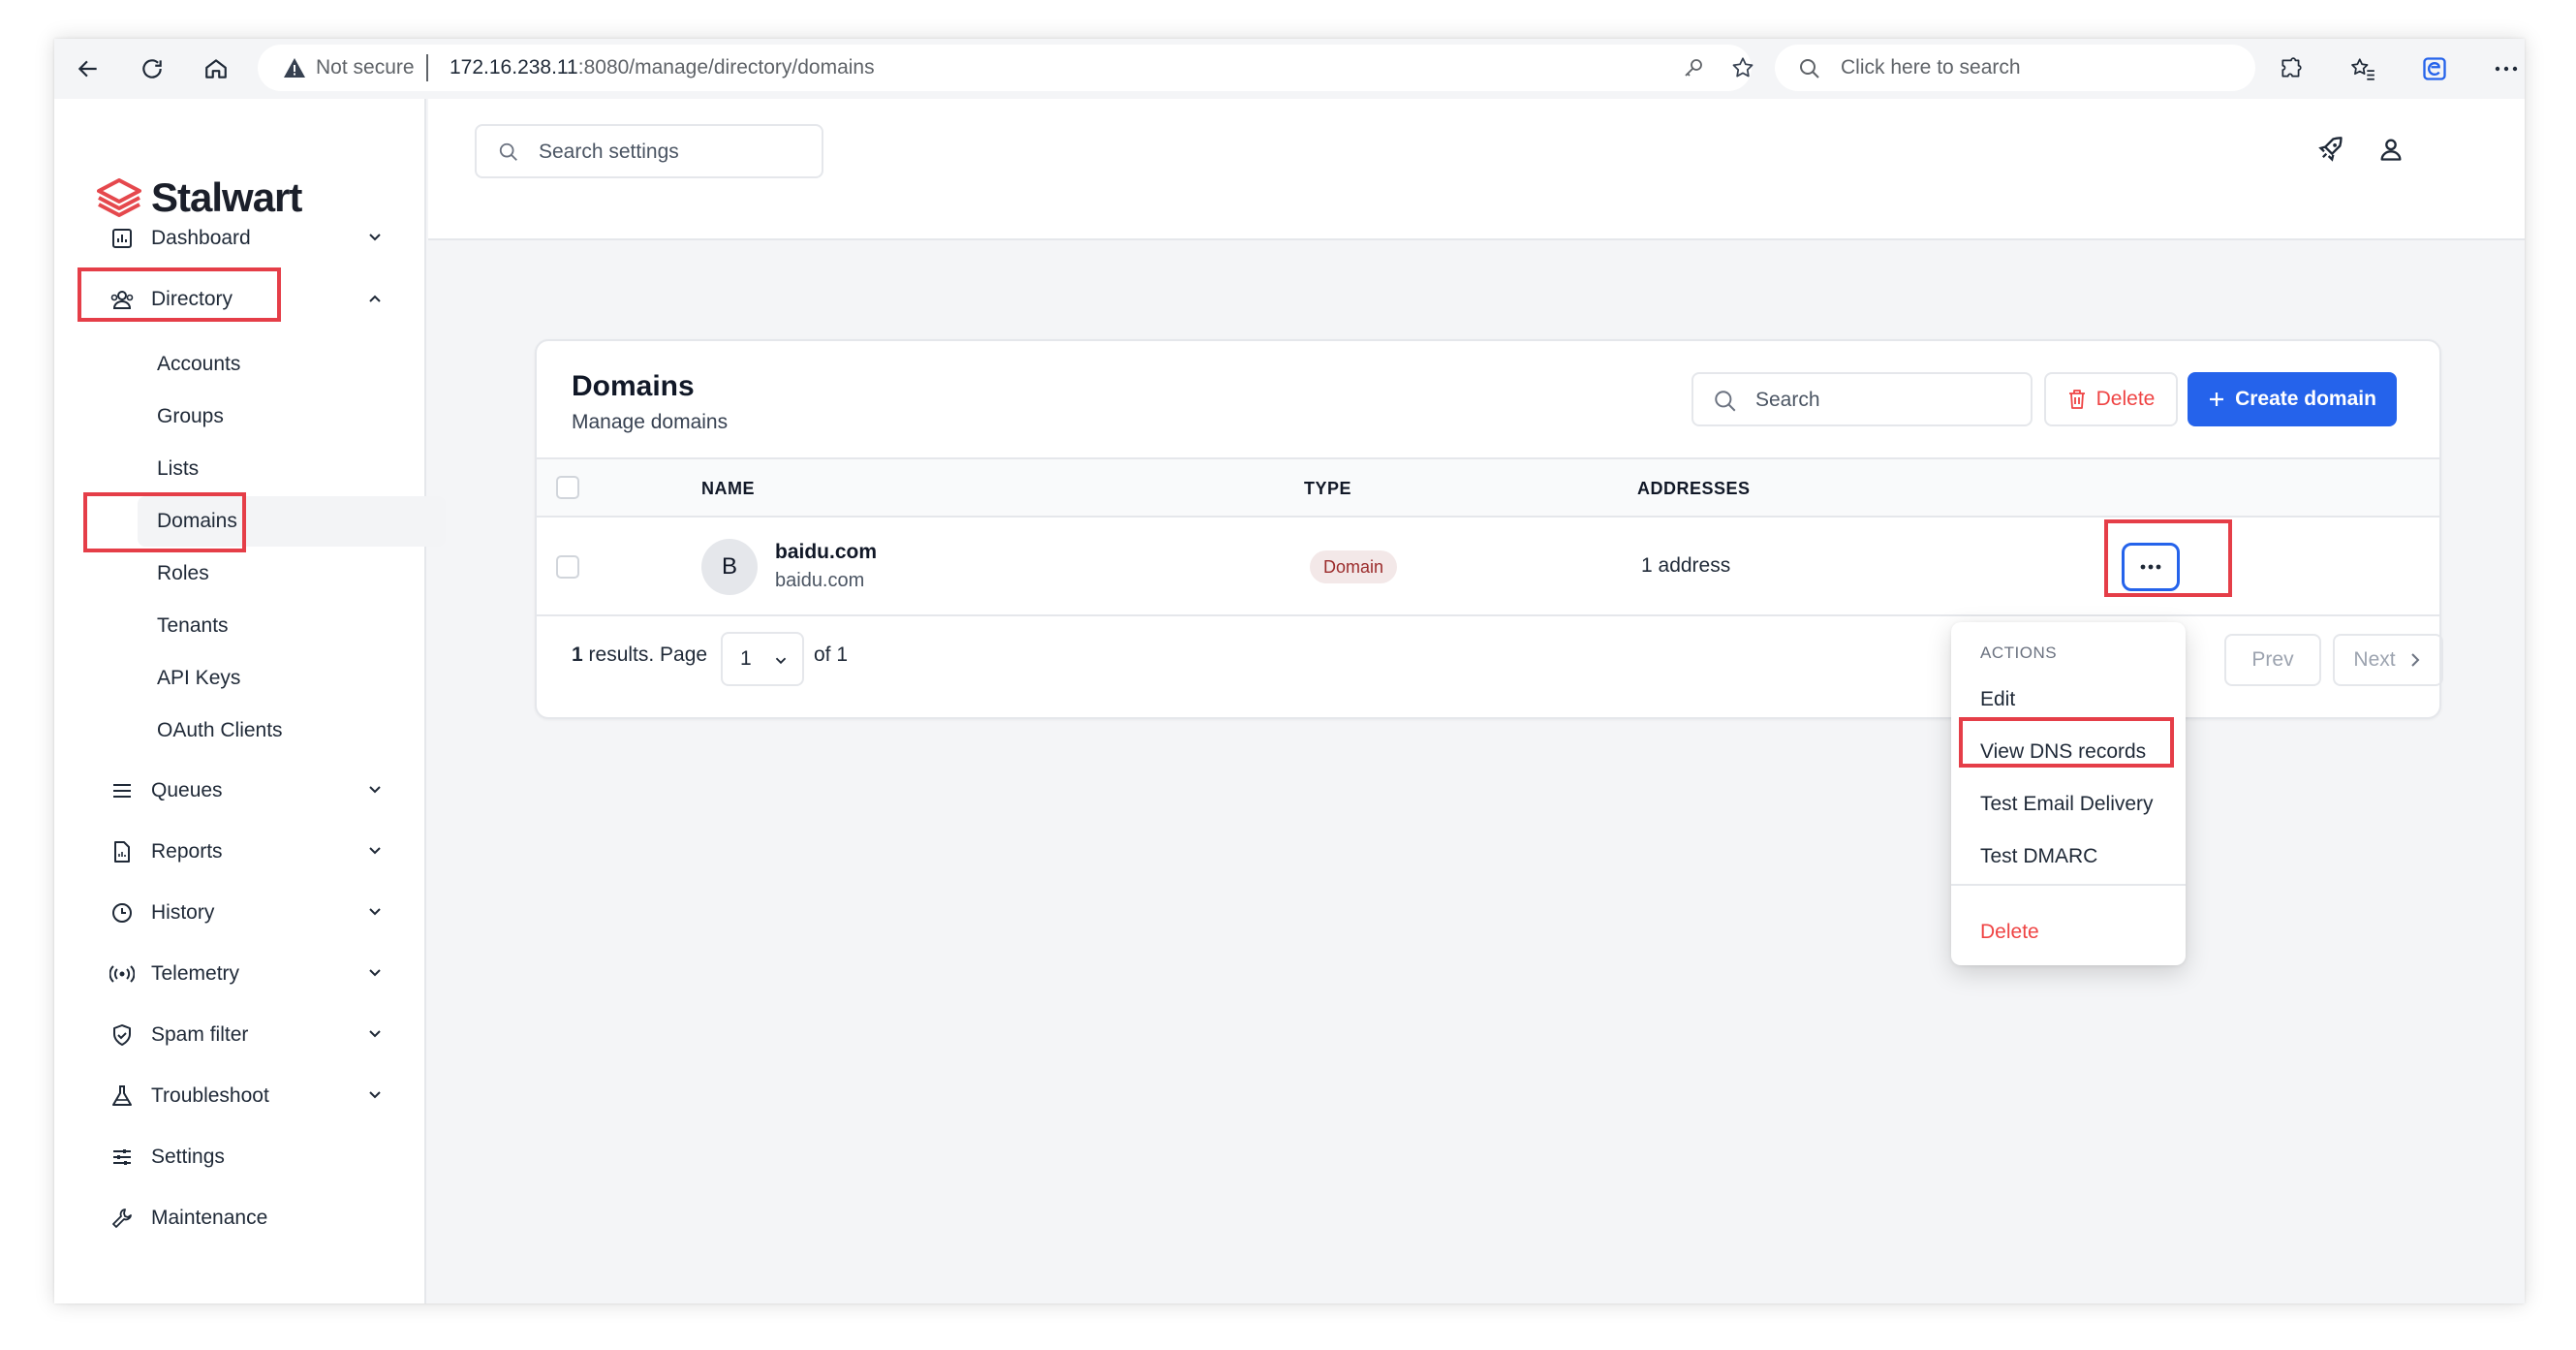 The image size is (2576, 1350). Describe the element at coordinates (200, 1034) in the screenshot. I see `nav-label: Spam filter` at that location.